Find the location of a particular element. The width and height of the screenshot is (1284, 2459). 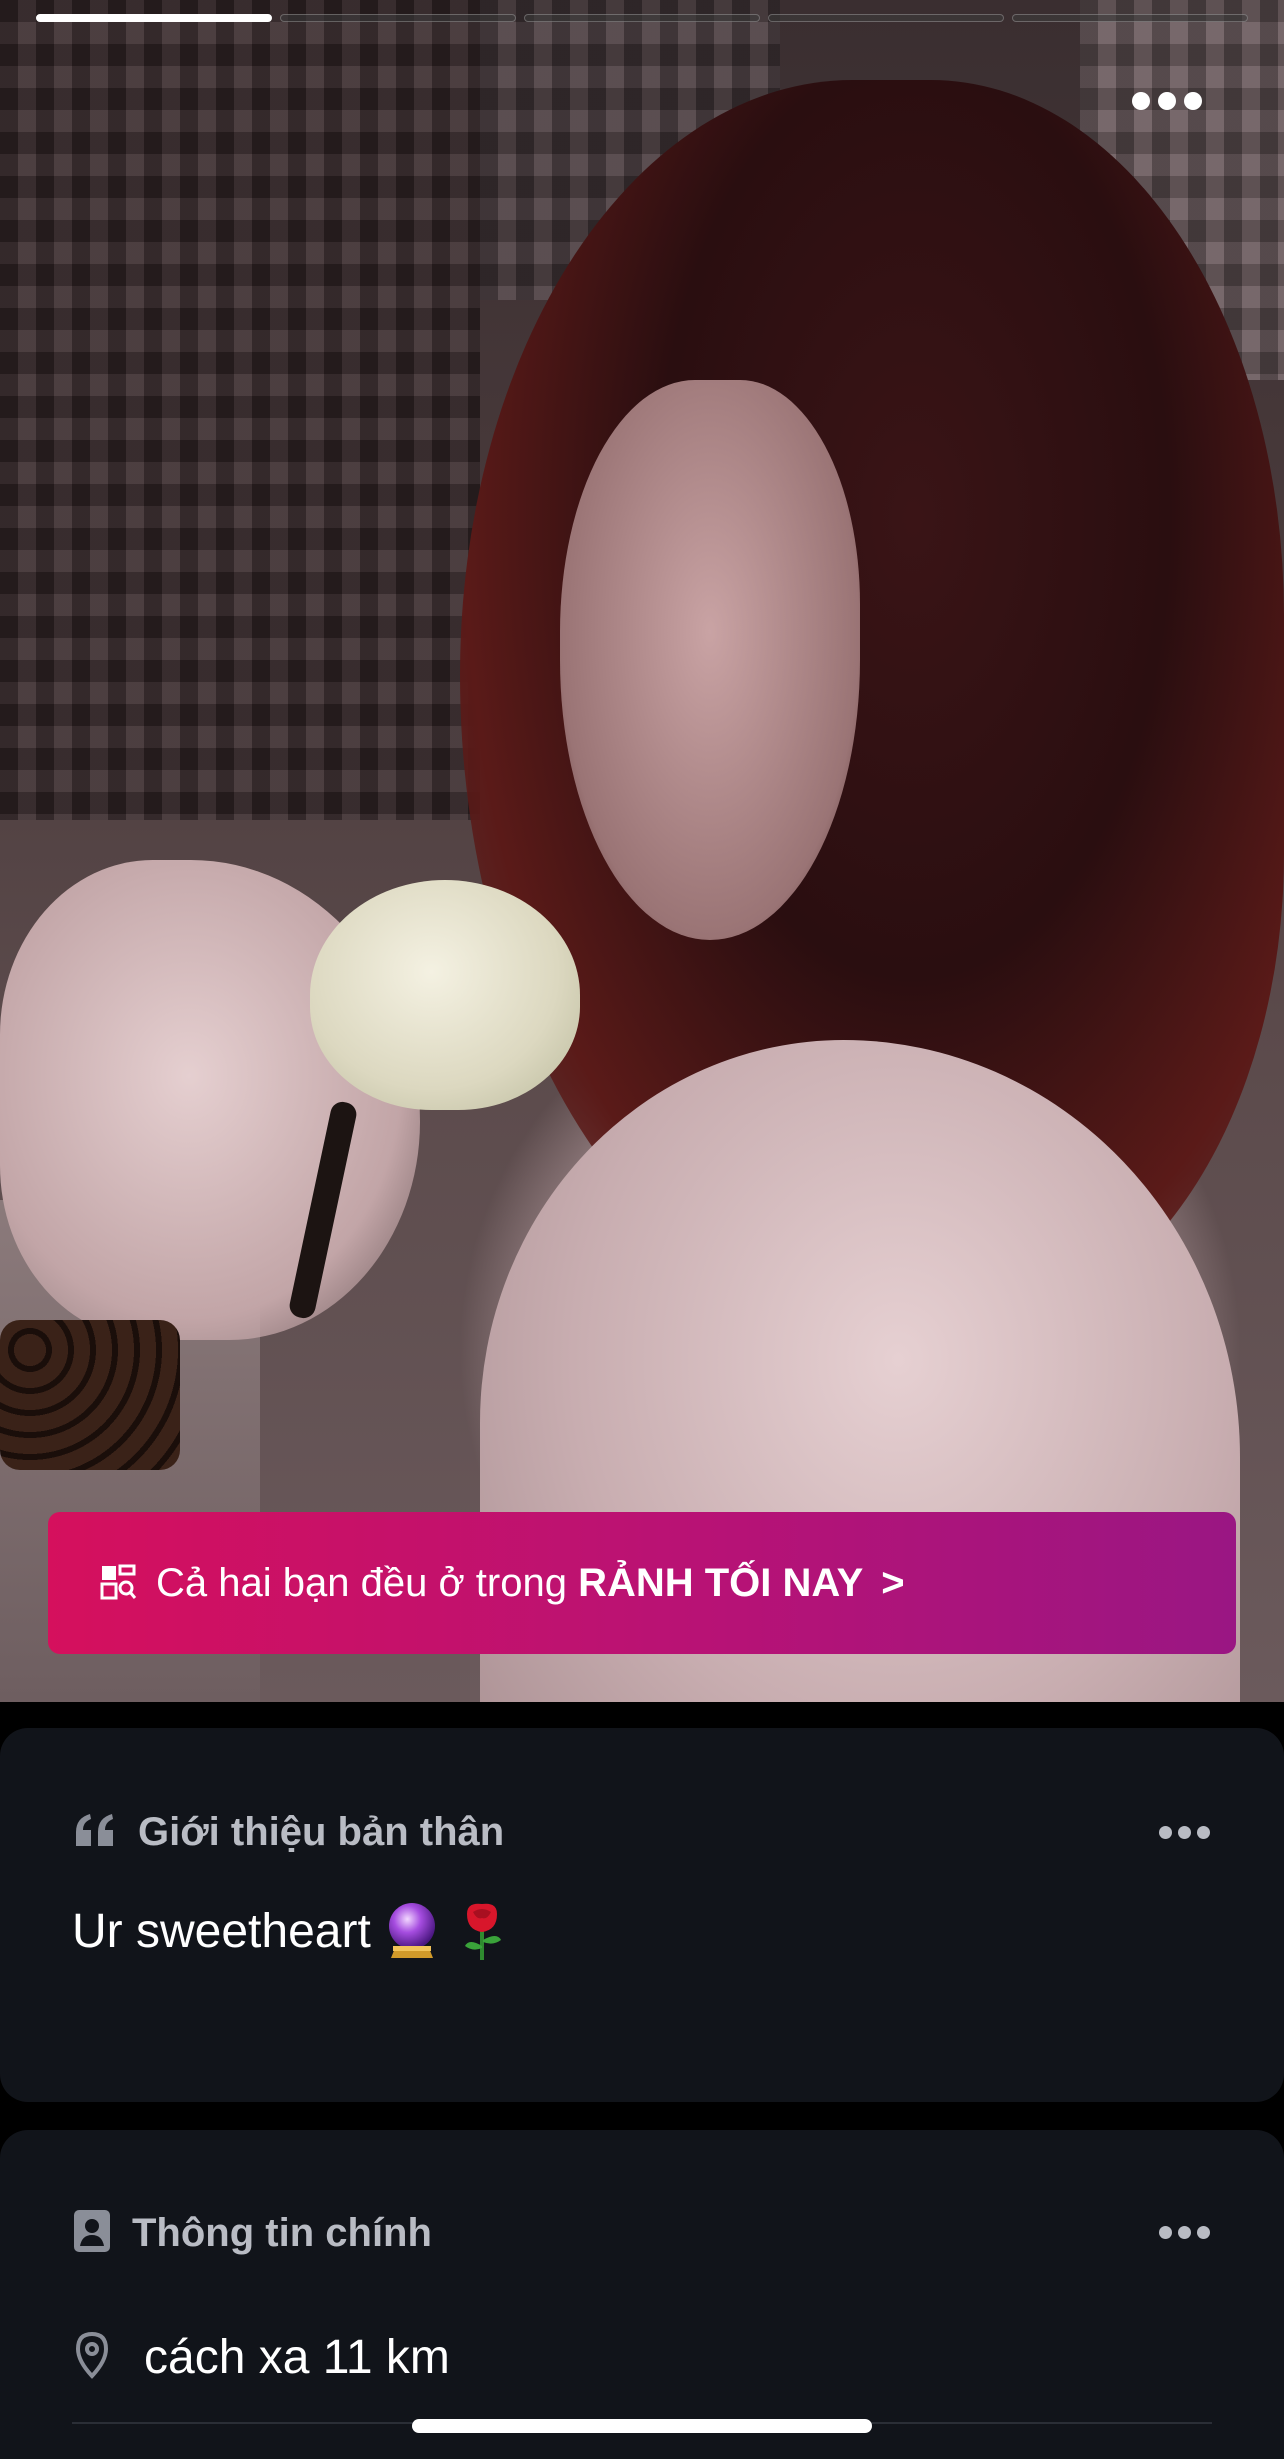

id-card-icon is located at coordinates (92, 2233).